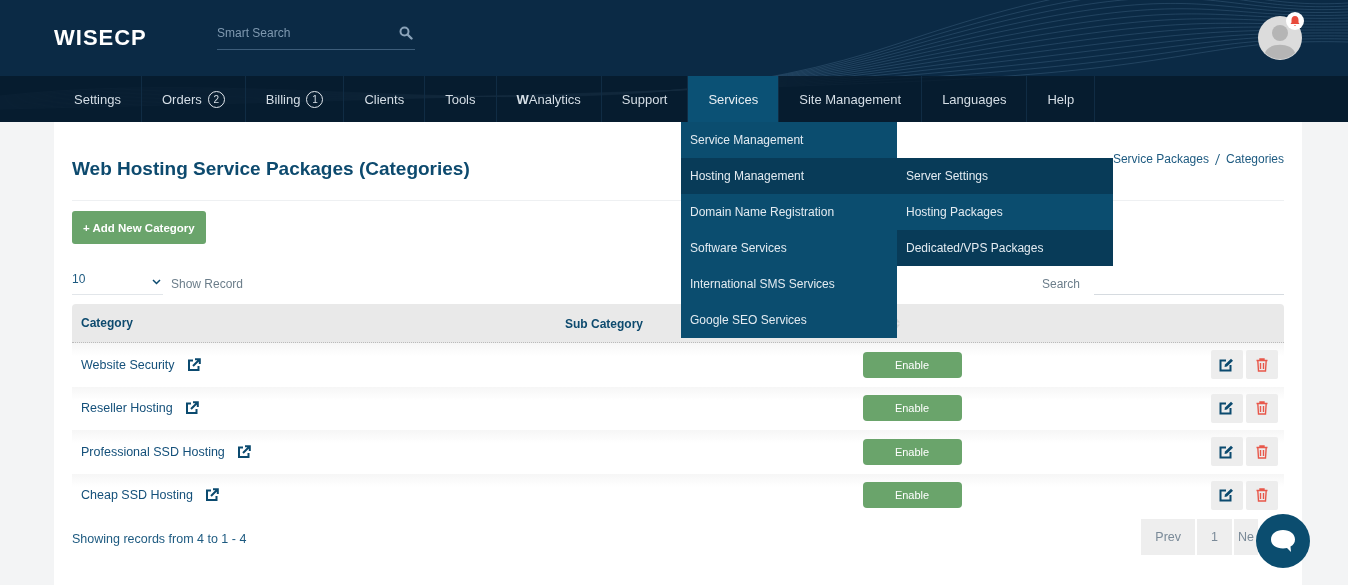 This screenshot has width=1348, height=585. I want to click on submenu-item: Hosting Packages, so click(1005, 212).